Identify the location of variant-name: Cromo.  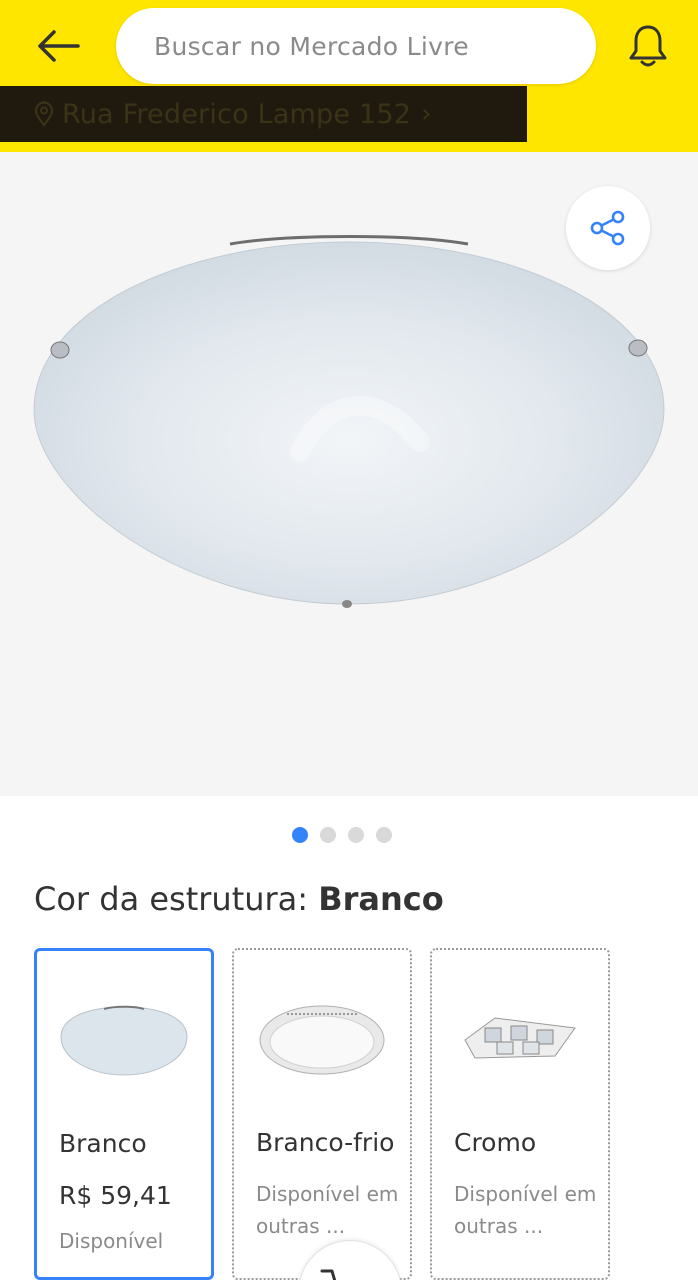
(495, 1142).